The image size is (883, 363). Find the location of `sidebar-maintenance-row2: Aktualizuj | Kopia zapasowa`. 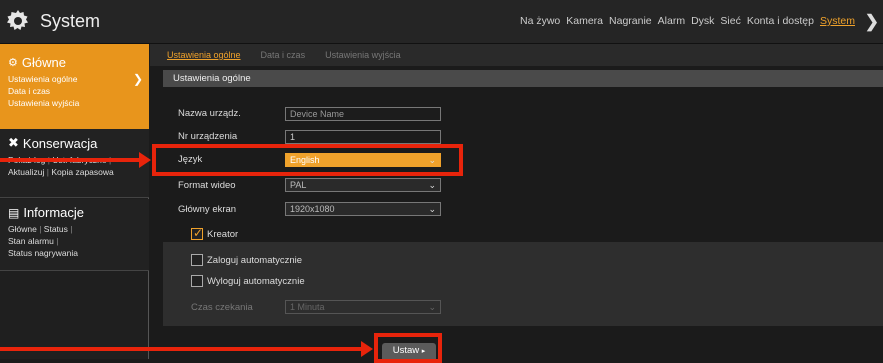

sidebar-maintenance-row2: Aktualizuj | Kopia zapasowa is located at coordinates (74, 172).